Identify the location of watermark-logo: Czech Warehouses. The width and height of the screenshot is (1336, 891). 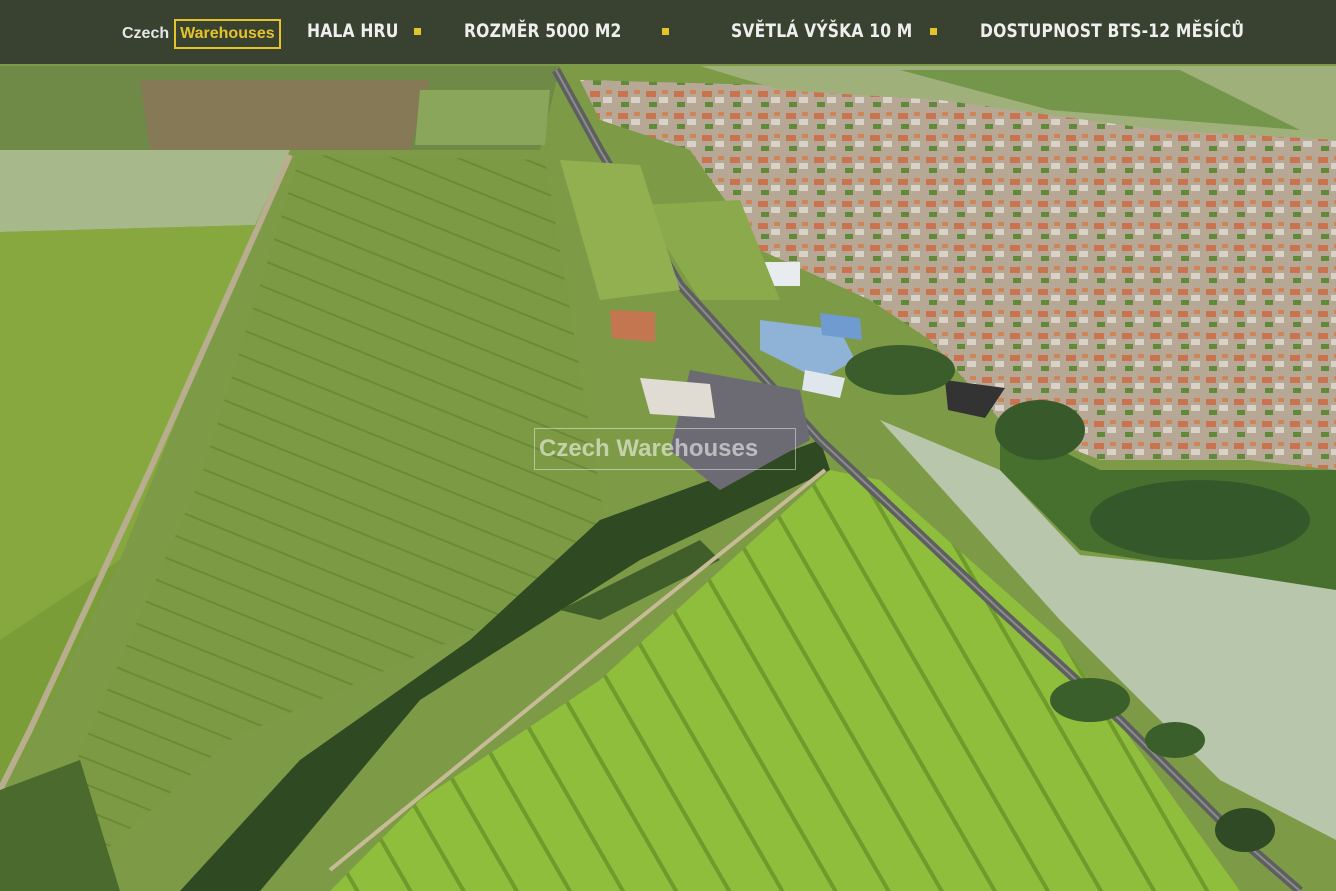
(665, 449).